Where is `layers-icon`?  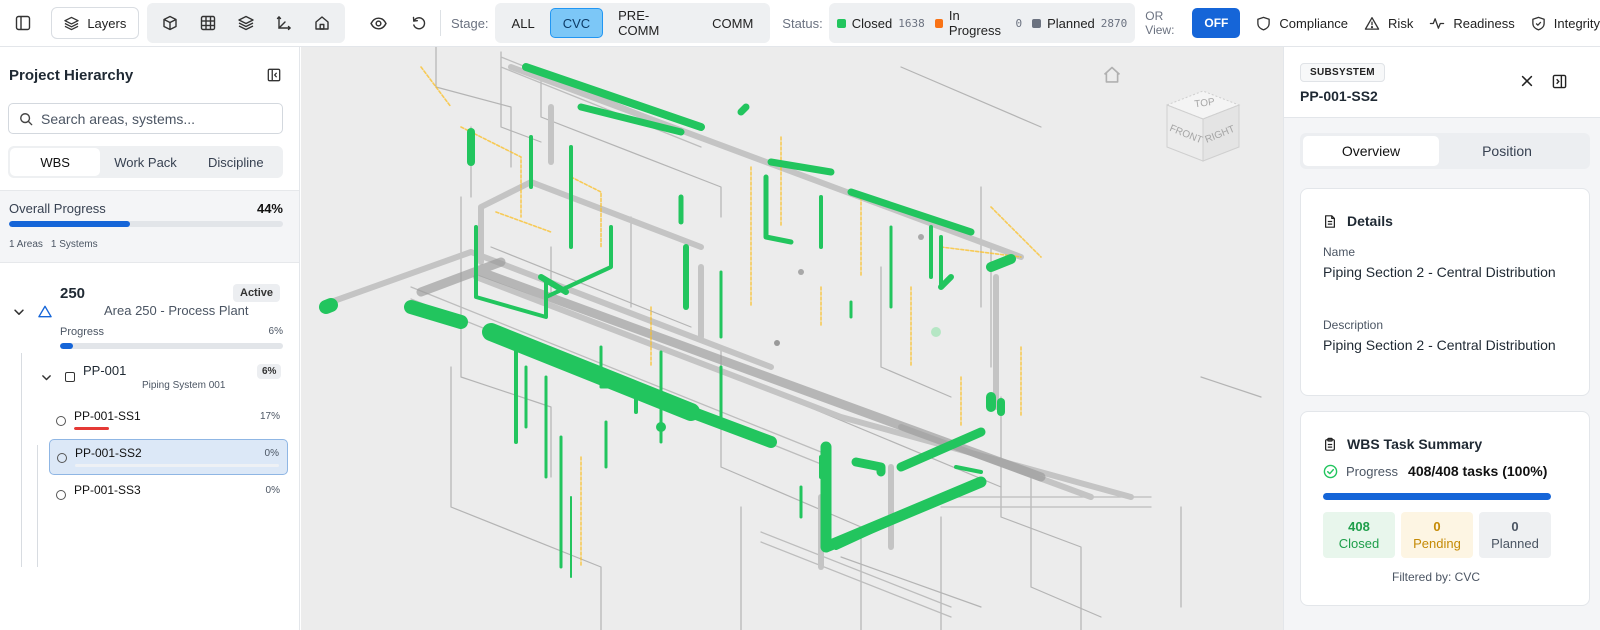
layers-icon is located at coordinates (72, 23).